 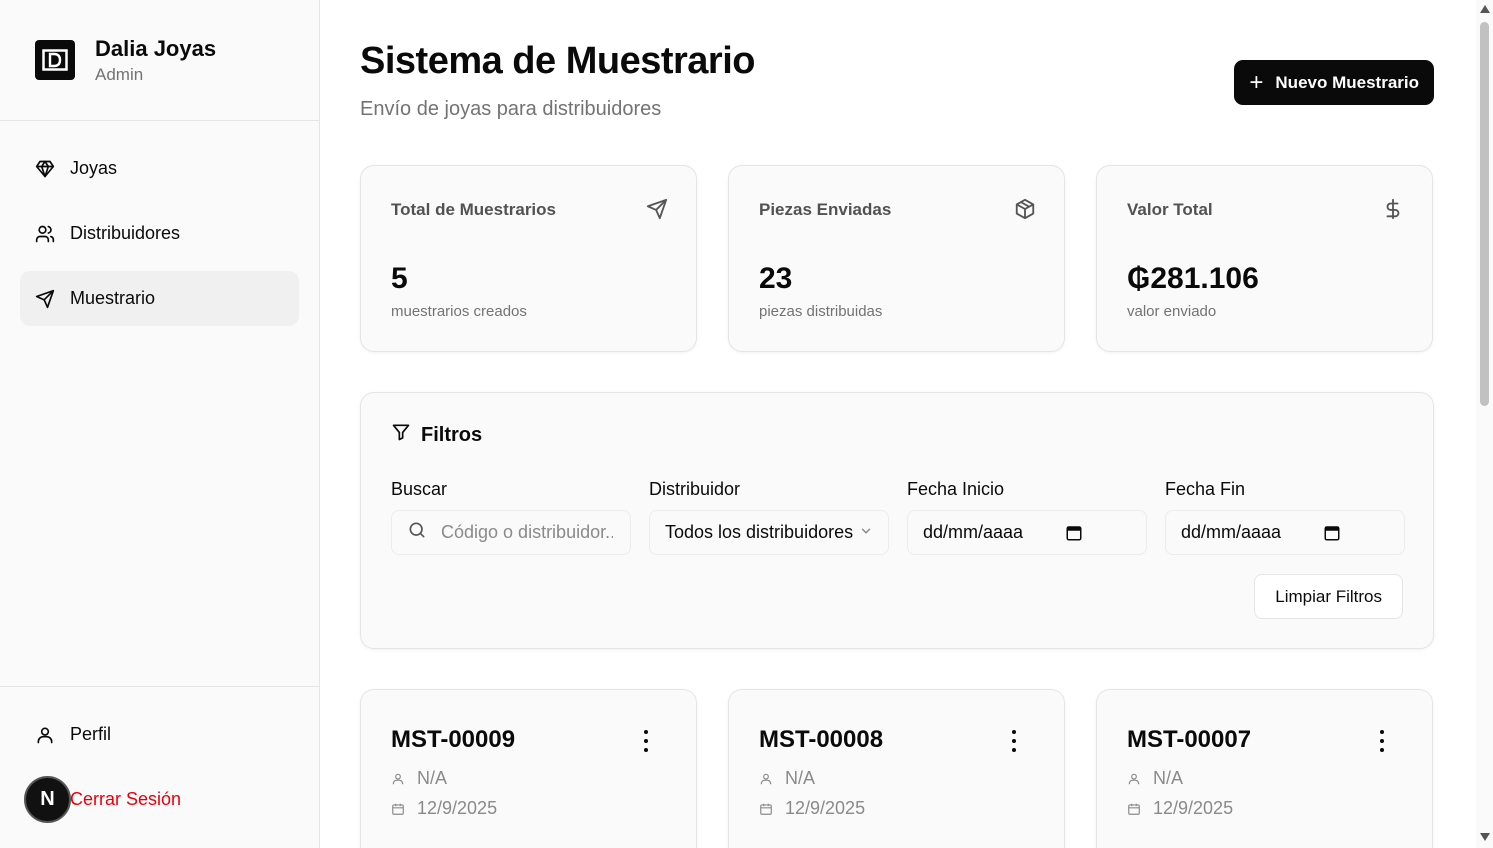 I want to click on scroll-up-arrow-icon, so click(x=1485, y=9).